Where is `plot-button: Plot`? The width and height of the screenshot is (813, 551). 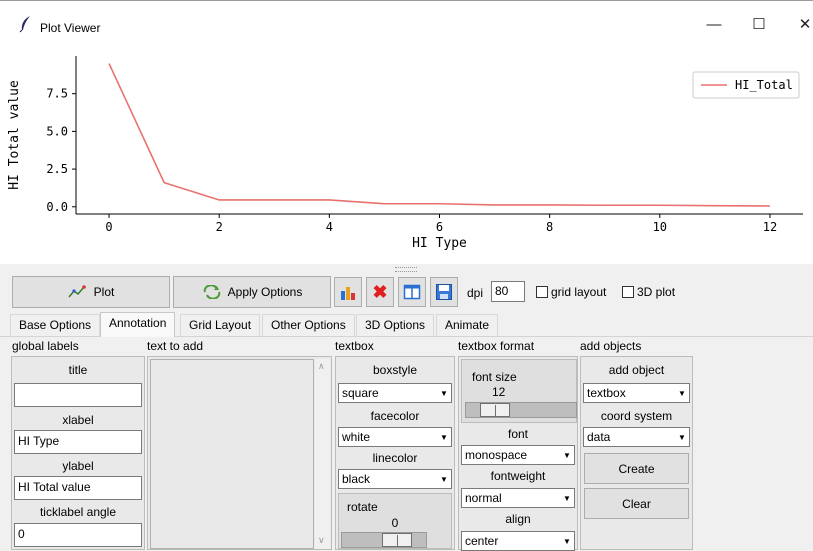
plot-button: Plot is located at coordinates (91, 292).